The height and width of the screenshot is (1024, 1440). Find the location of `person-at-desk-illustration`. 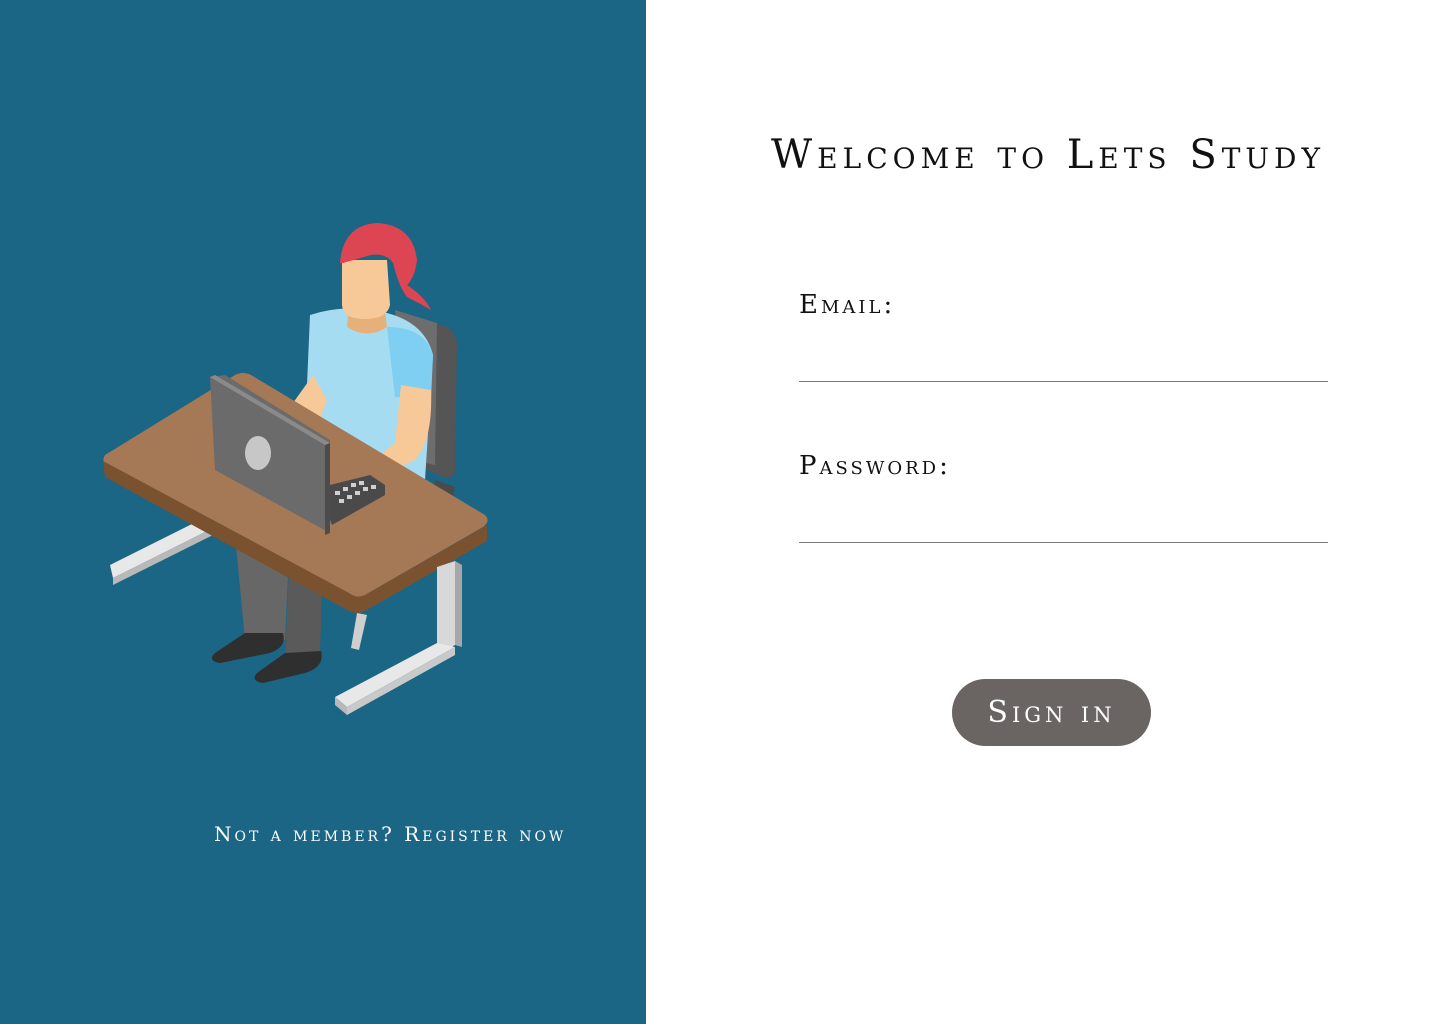

person-at-desk-illustration is located at coordinates (295, 469).